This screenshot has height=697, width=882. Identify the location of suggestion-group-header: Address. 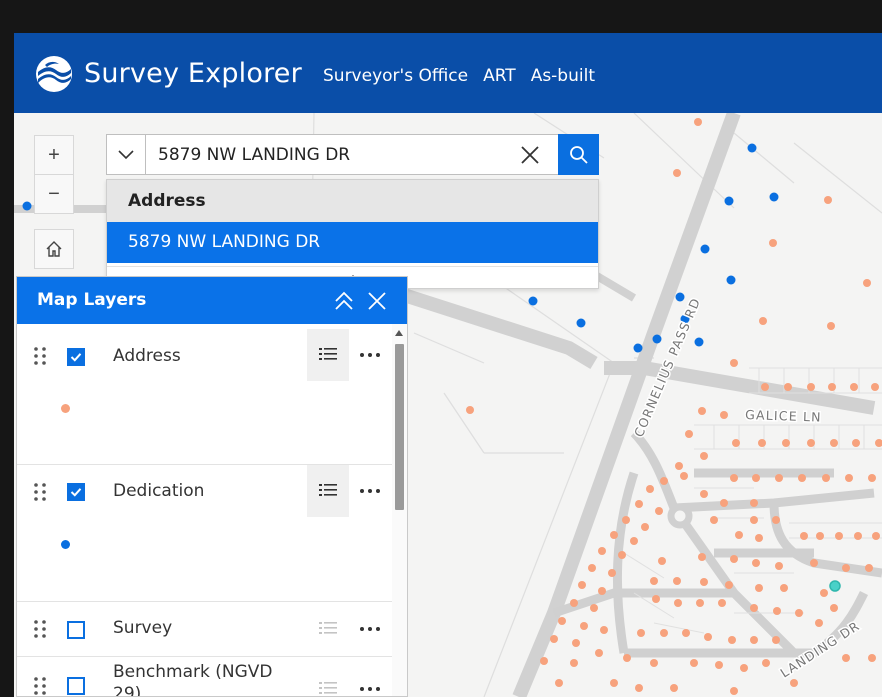
(352, 201).